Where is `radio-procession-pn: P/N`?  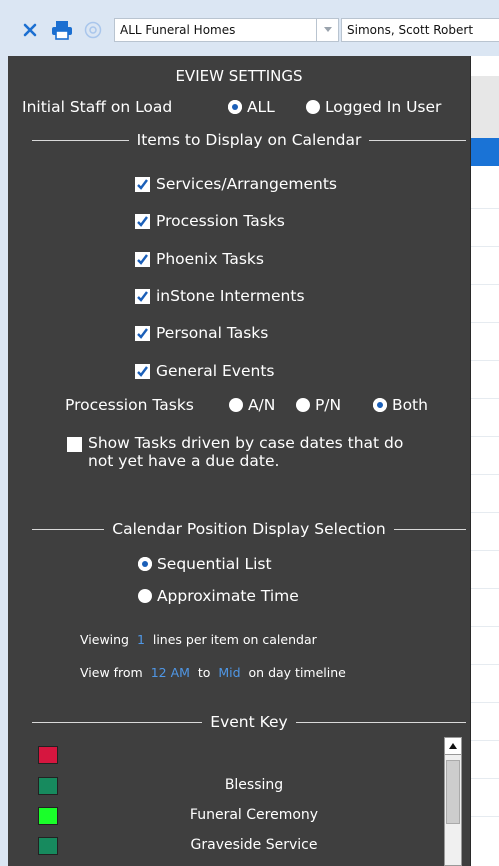 radio-procession-pn: P/N is located at coordinates (318, 405).